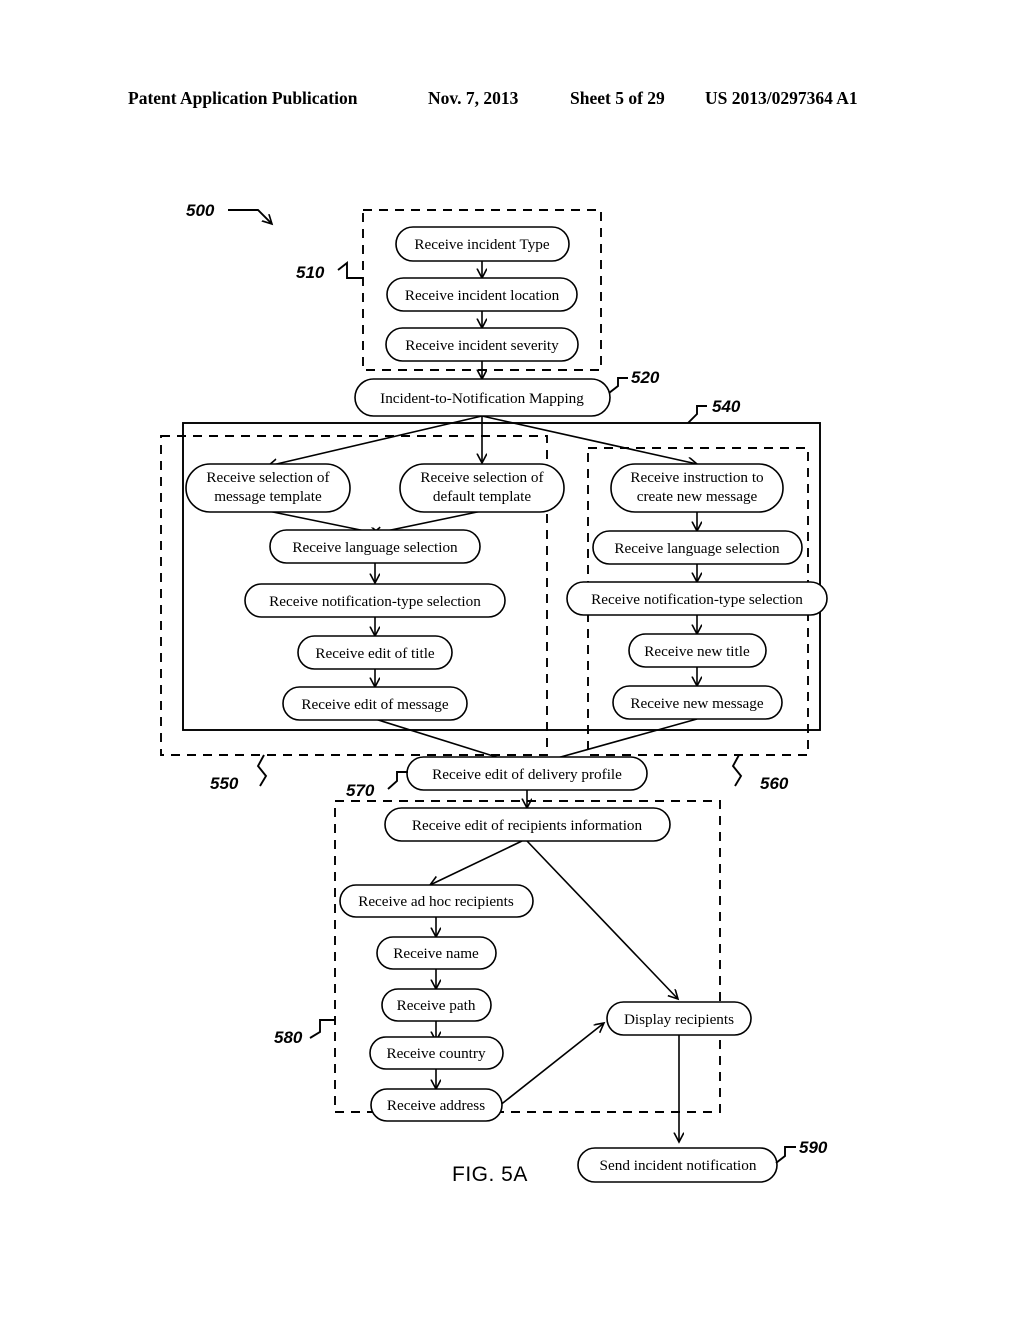 This screenshot has height=1320, width=1024. I want to click on node-ad-hoc-label: Receive ad hoc recipients, so click(436, 901).